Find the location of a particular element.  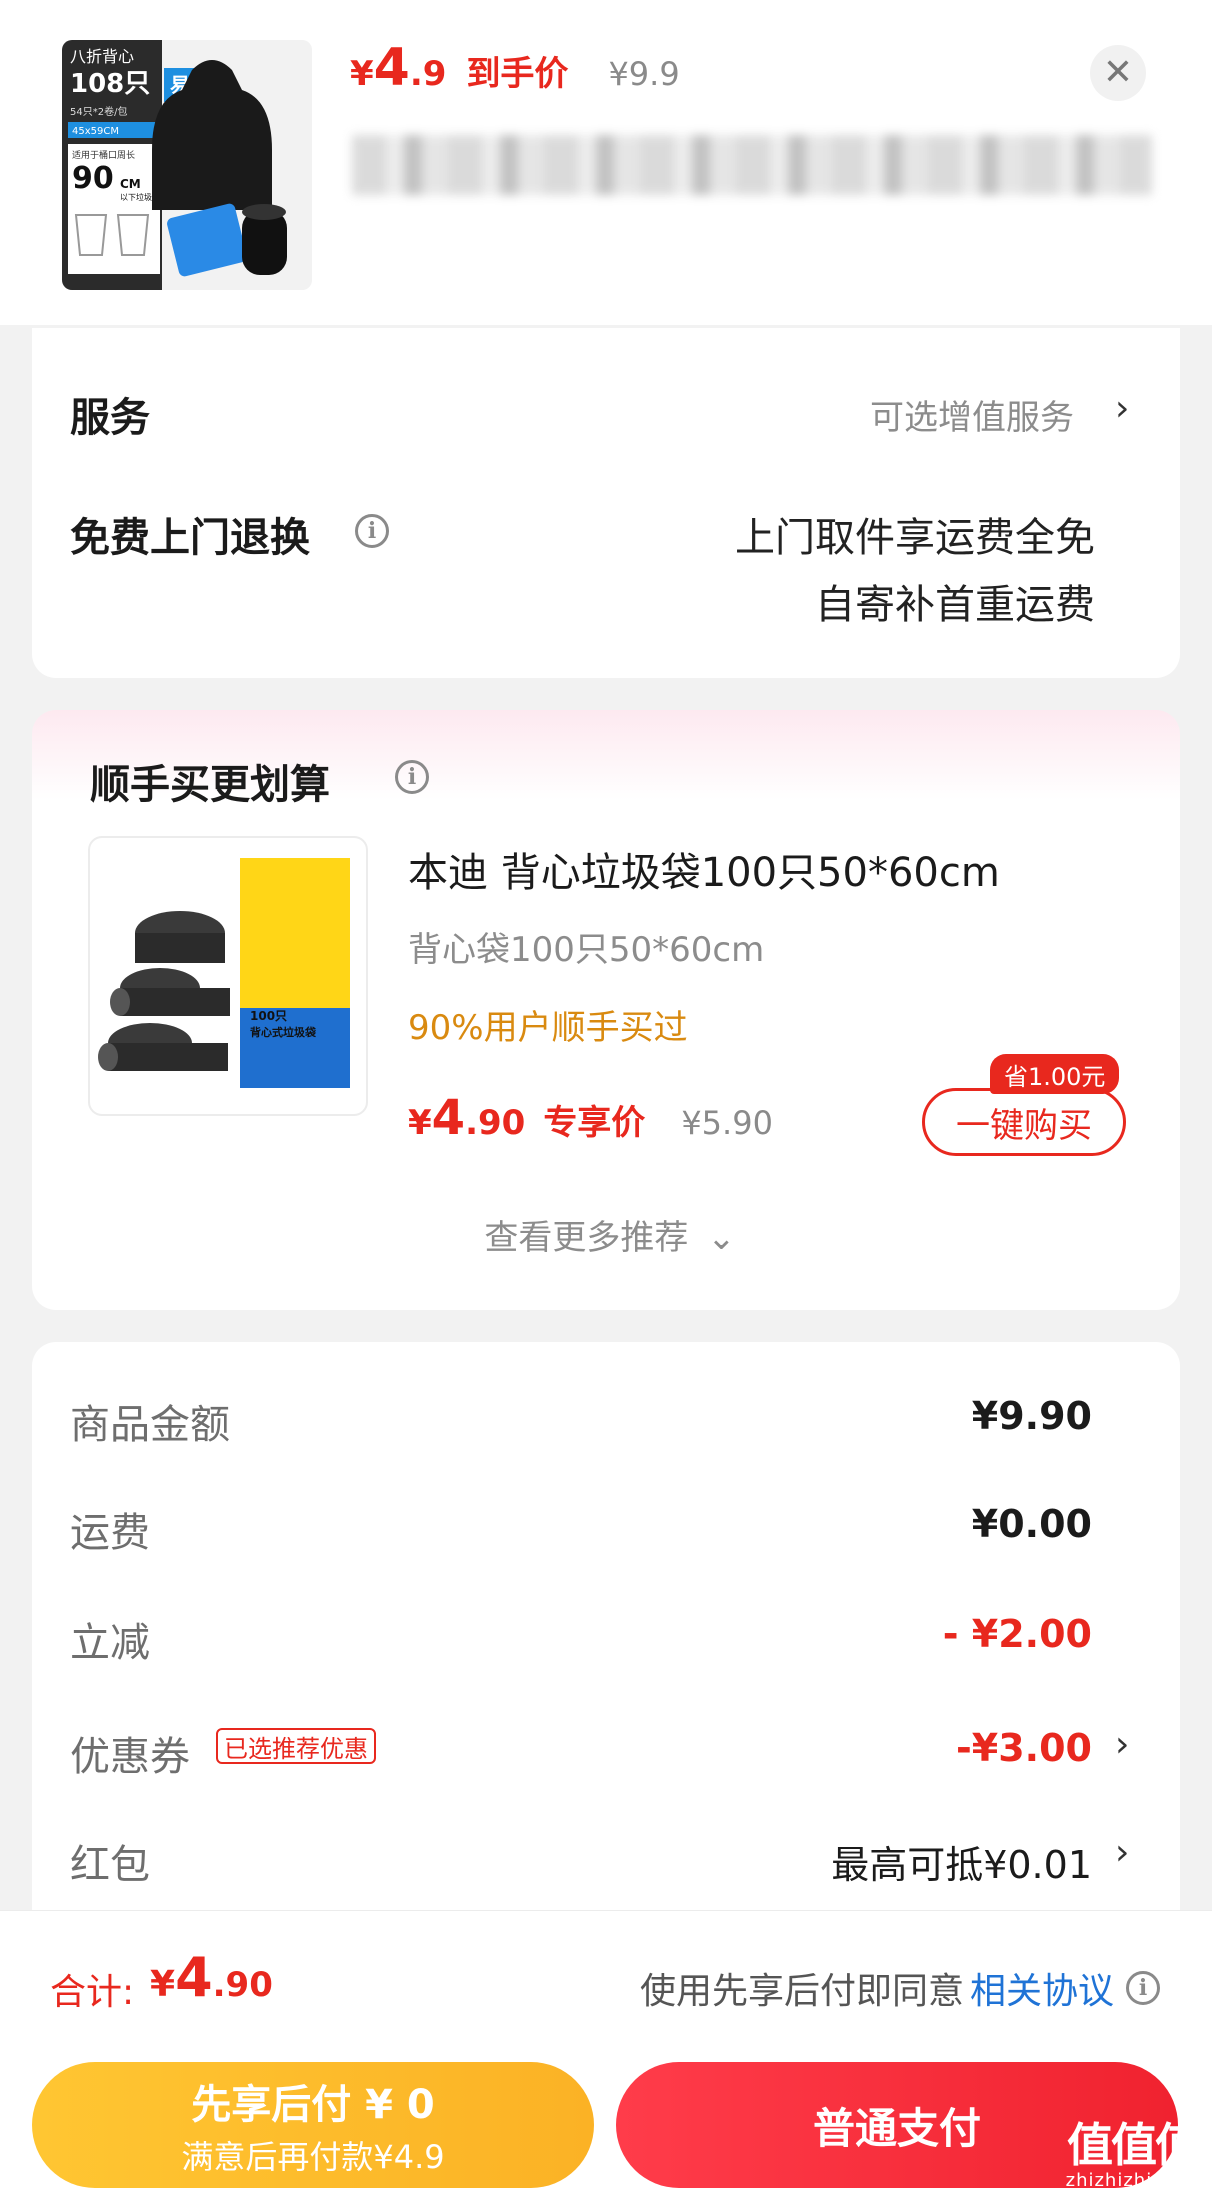

recommend-thumbnail: 100只 背心式垃圾袋 is located at coordinates (228, 976).